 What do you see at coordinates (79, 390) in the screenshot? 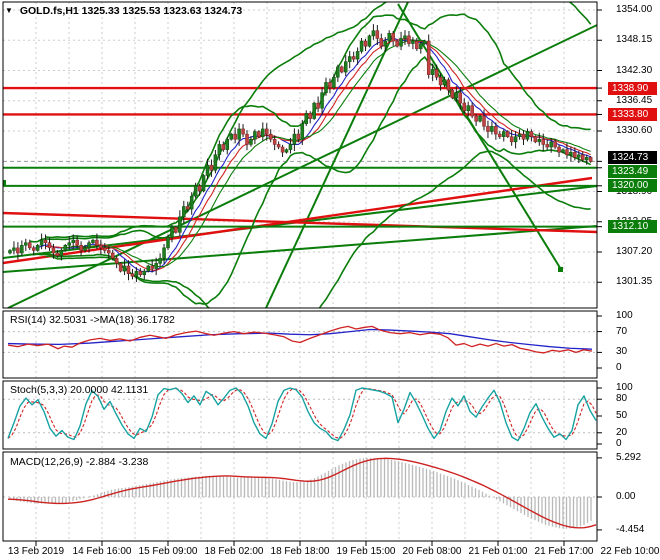
I see `stoch-label: Stoch(5,3,3) 20.0000 42.1131` at bounding box center [79, 390].